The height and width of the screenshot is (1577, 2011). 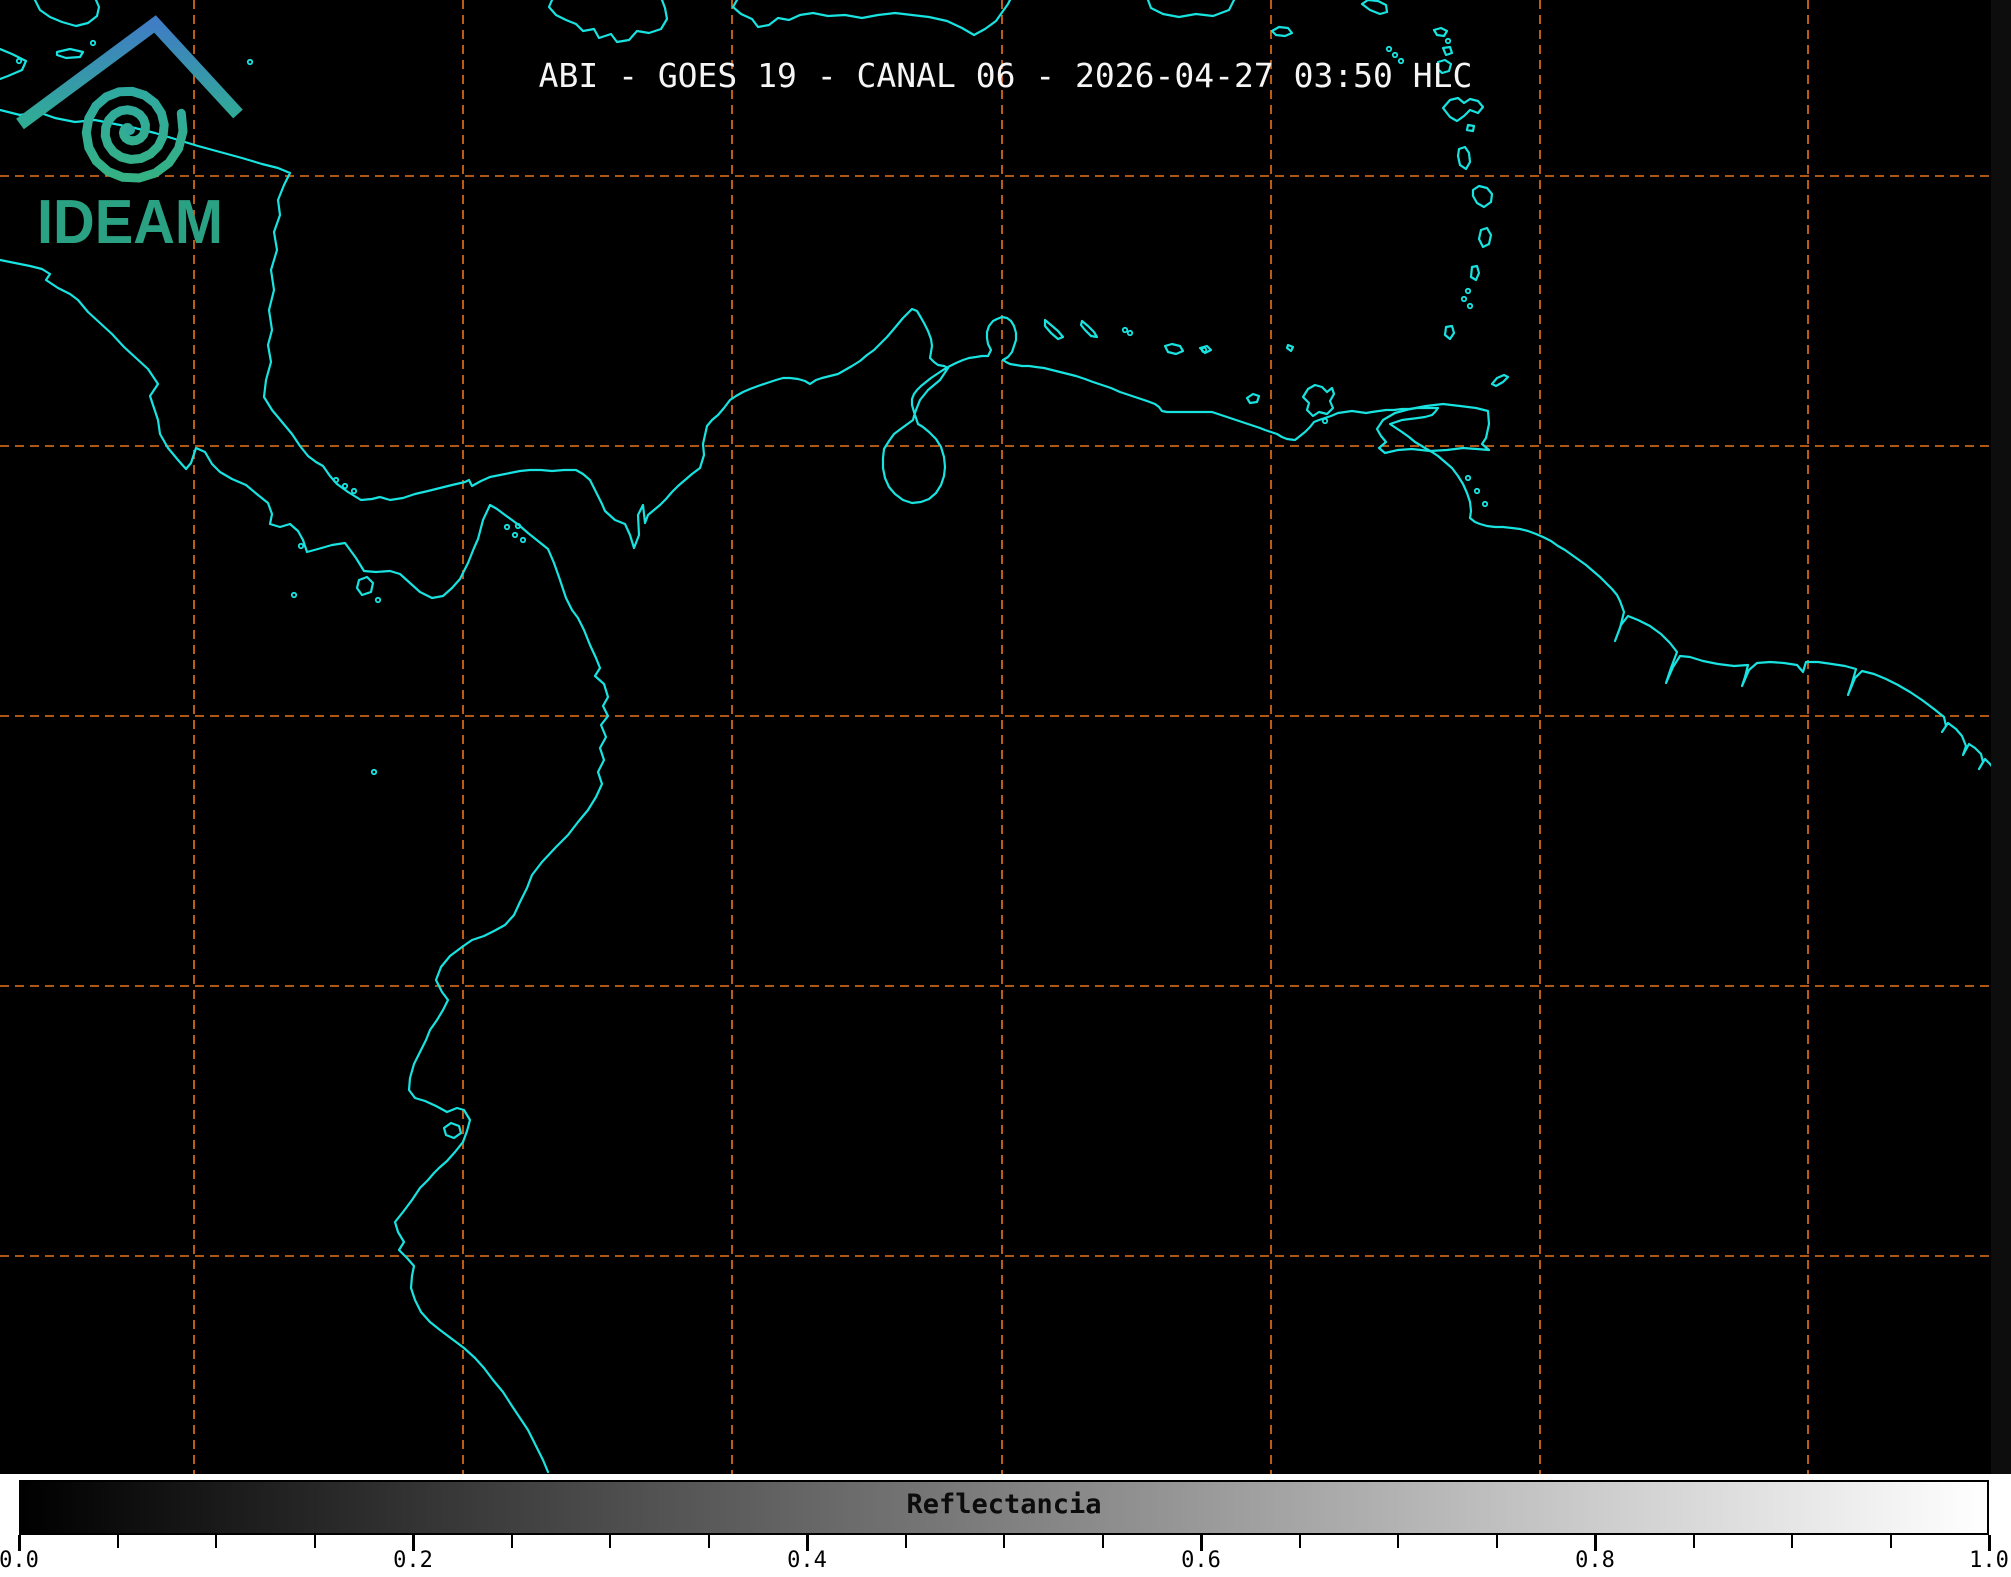 I want to click on hurricane-swirl-icon, so click(x=134, y=134).